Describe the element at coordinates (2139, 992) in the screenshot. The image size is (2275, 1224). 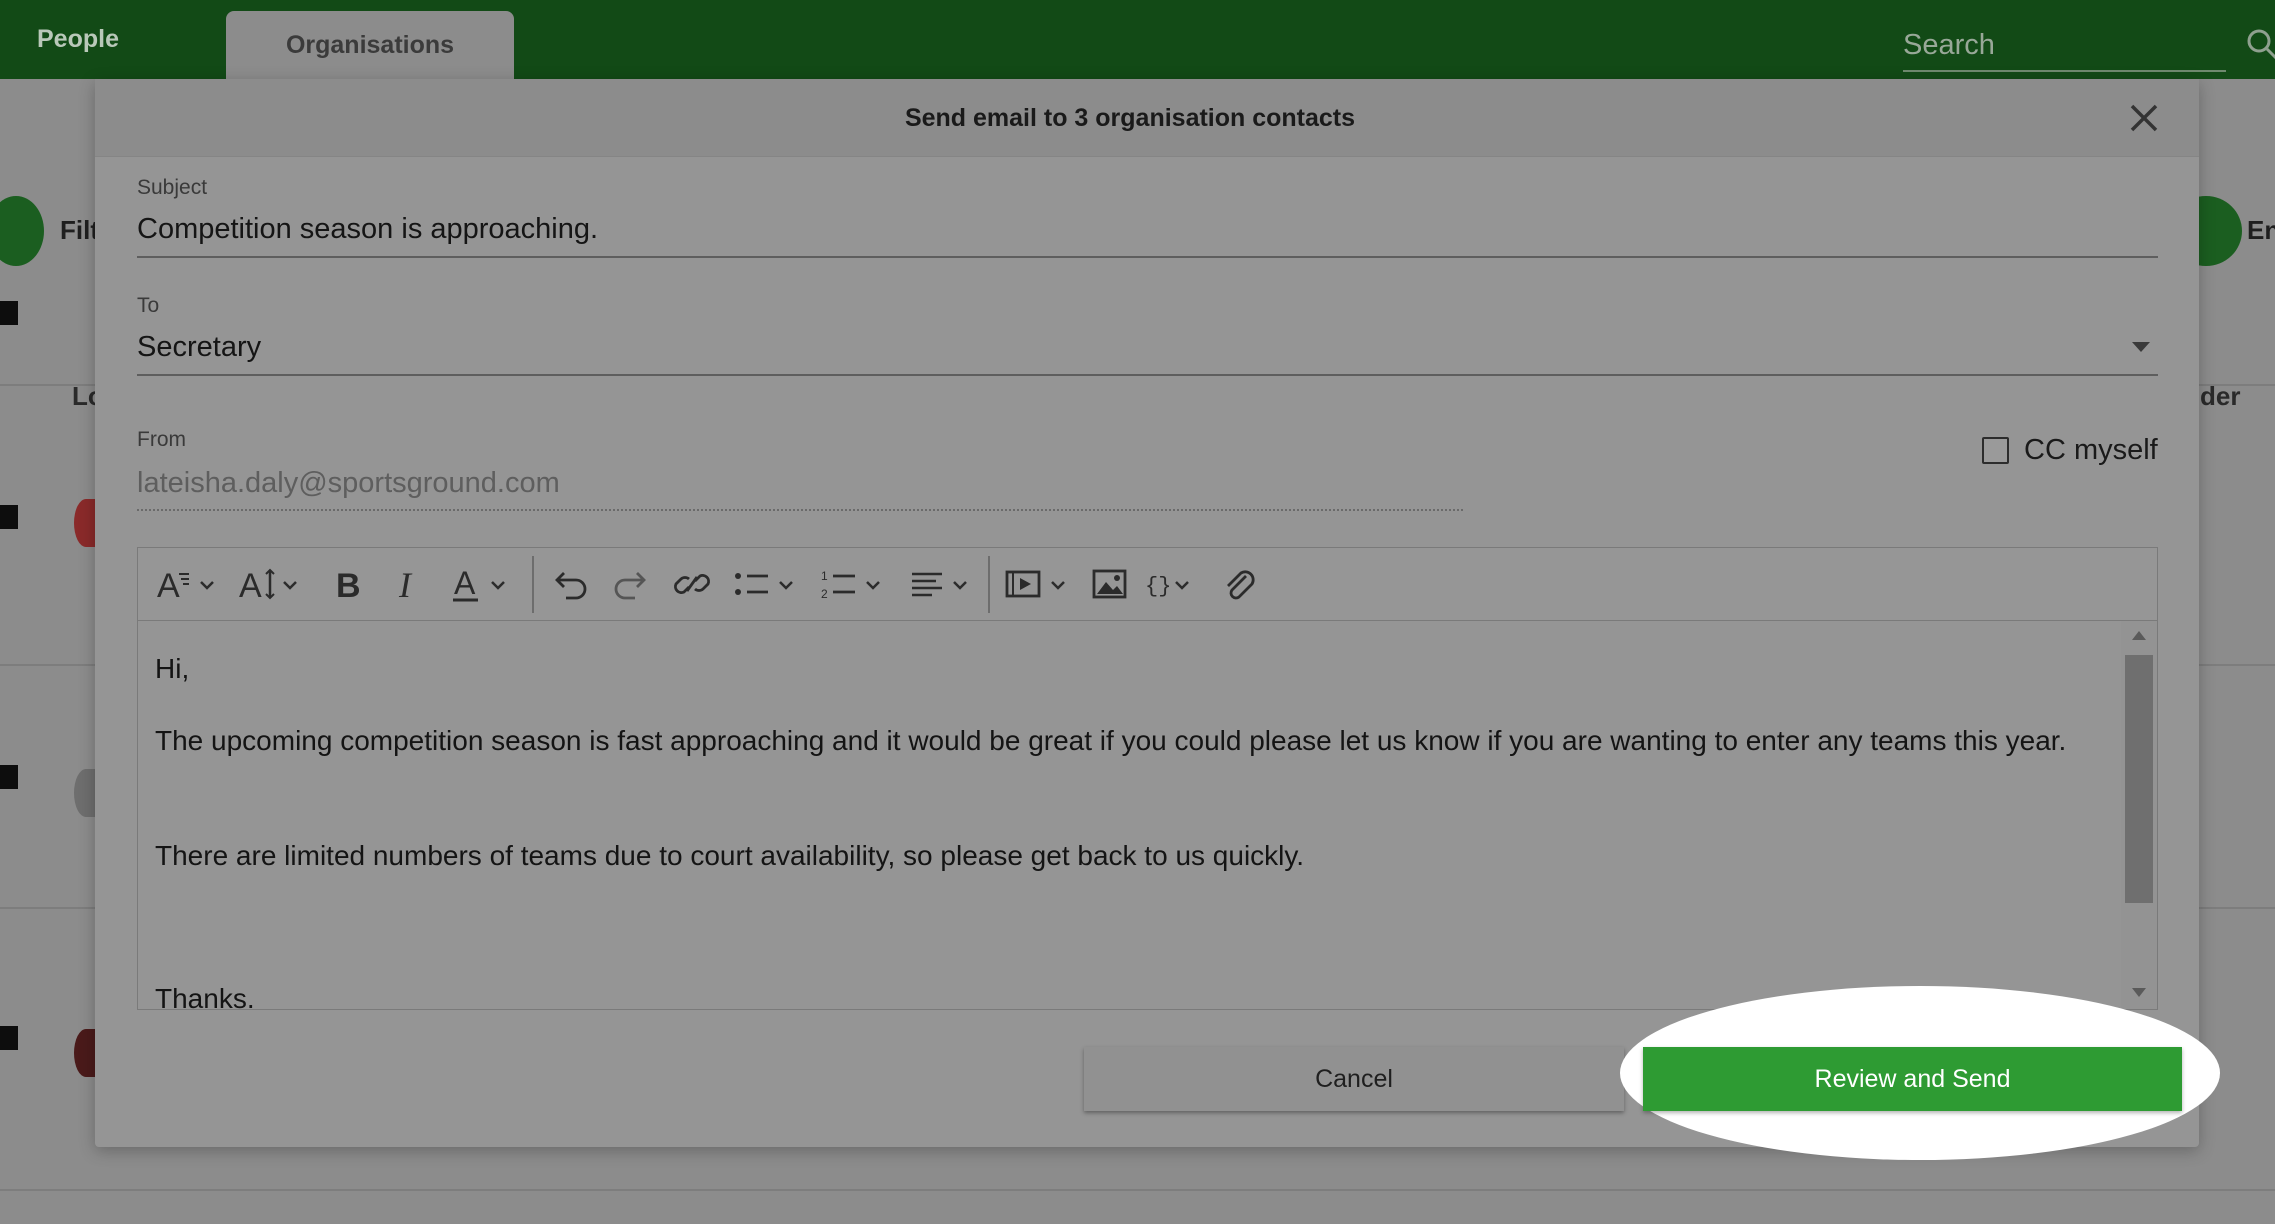
I see `scroll-down-icon` at that location.